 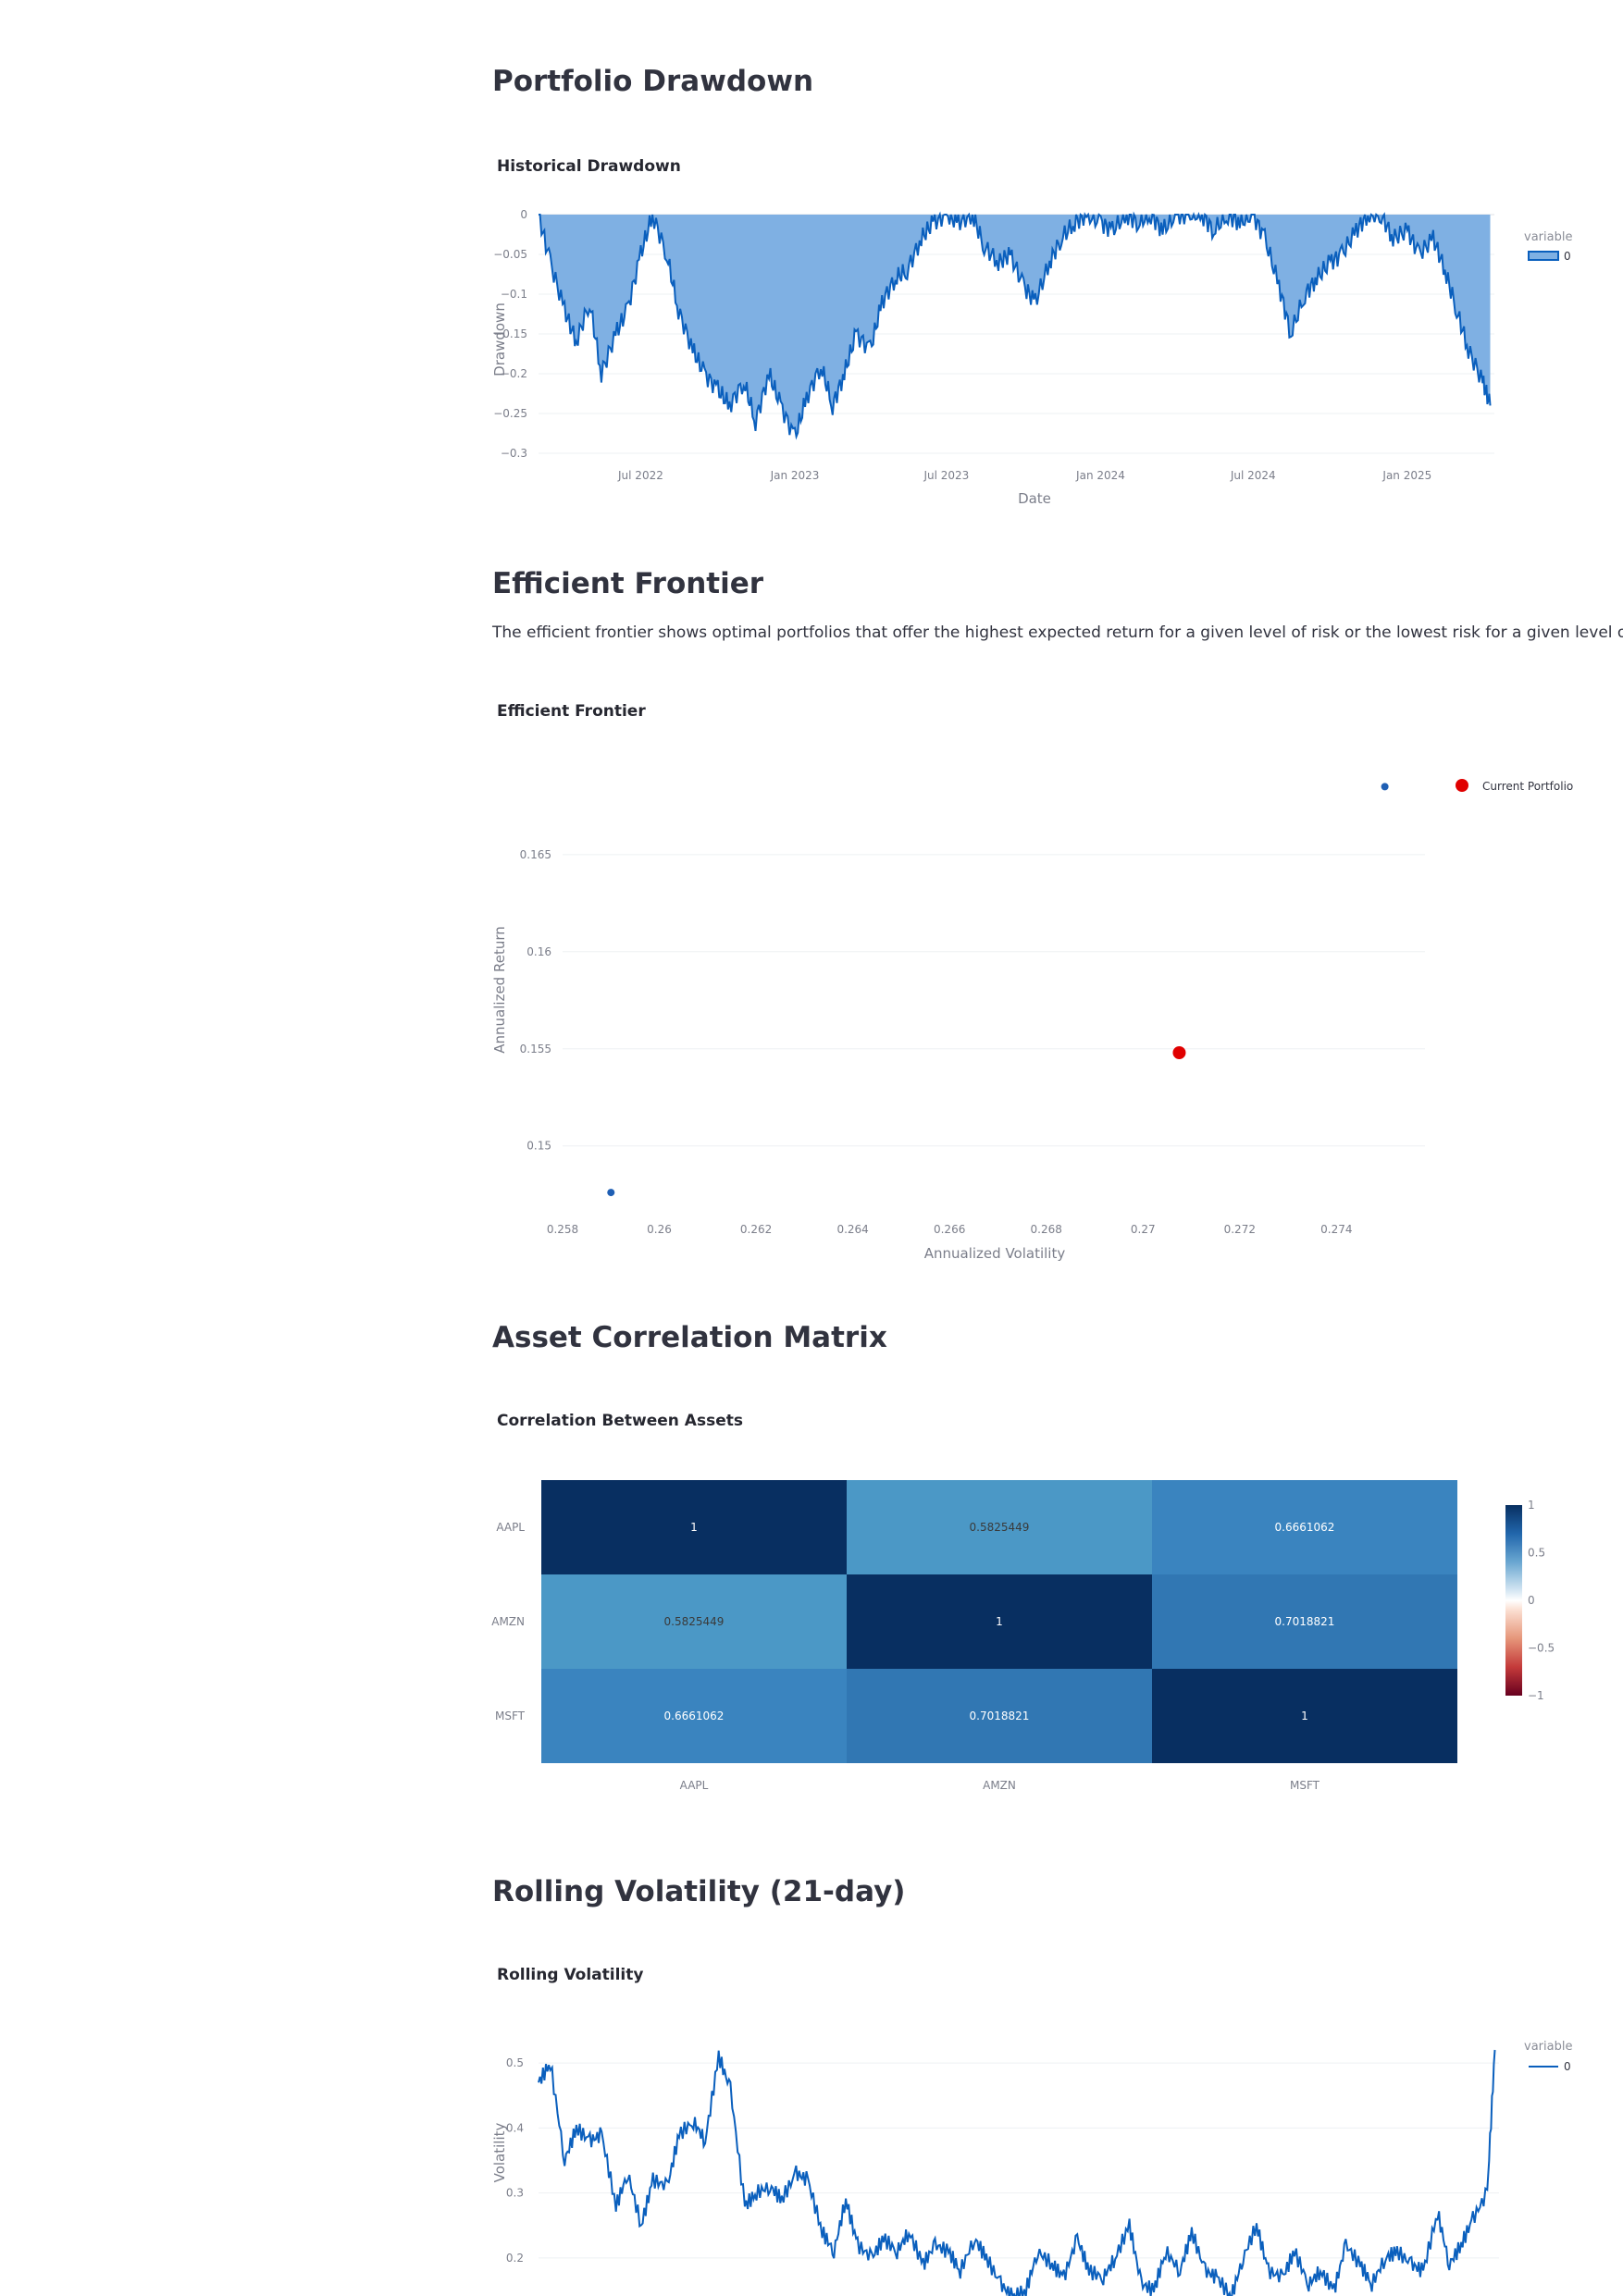 I want to click on drawdown-y-axis-title: Drawdown, so click(x=499, y=339).